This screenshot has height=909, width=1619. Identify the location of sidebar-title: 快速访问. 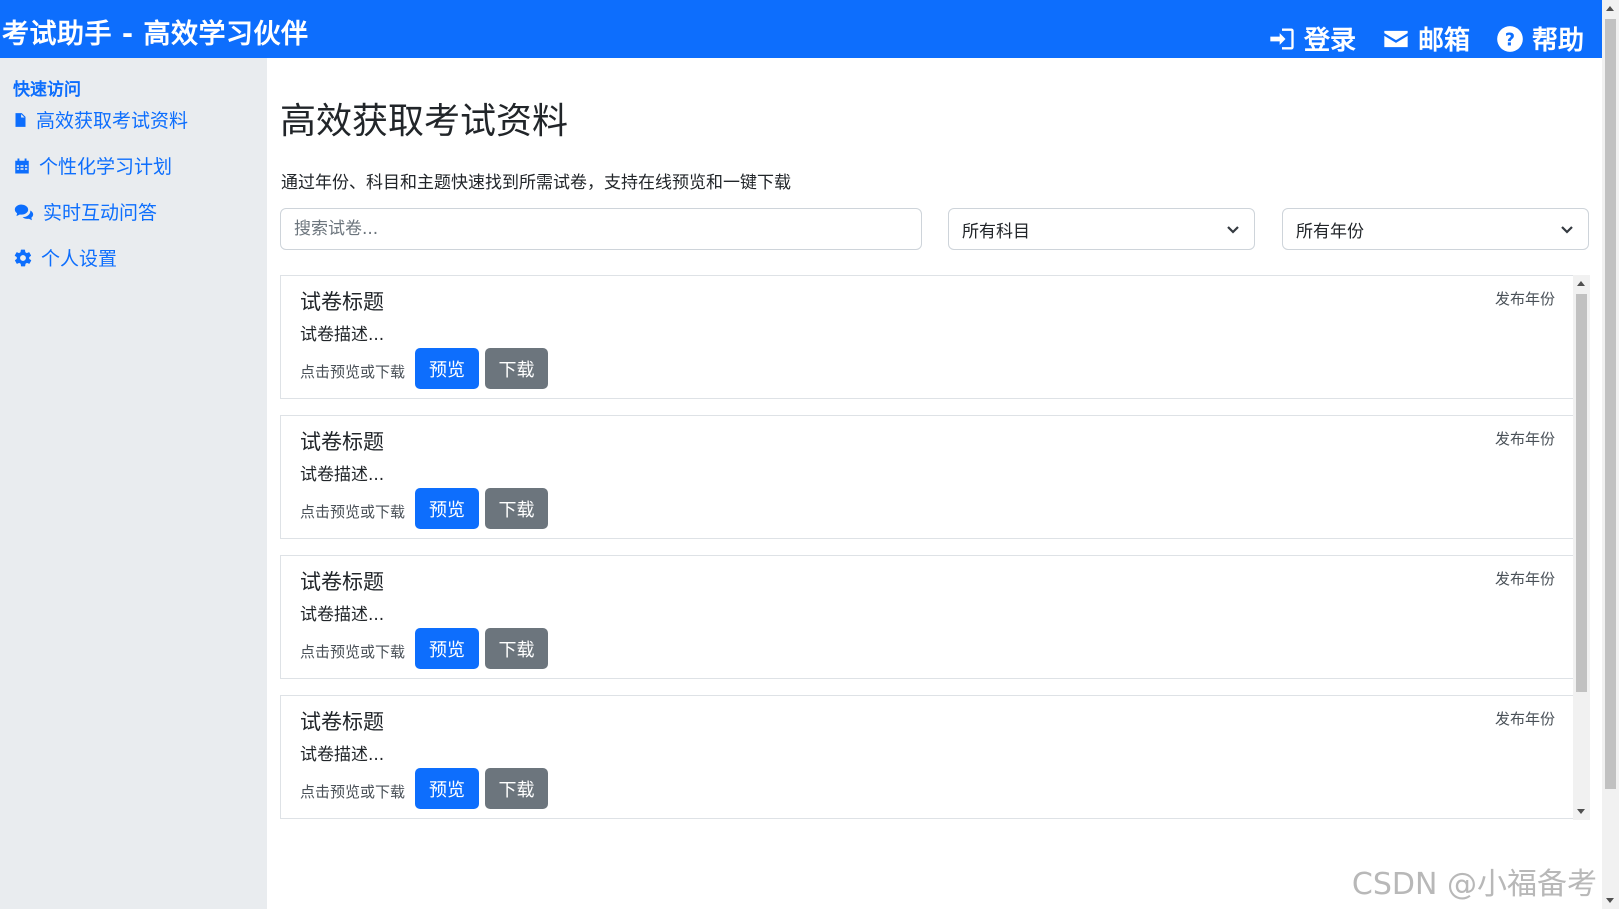
(47, 90).